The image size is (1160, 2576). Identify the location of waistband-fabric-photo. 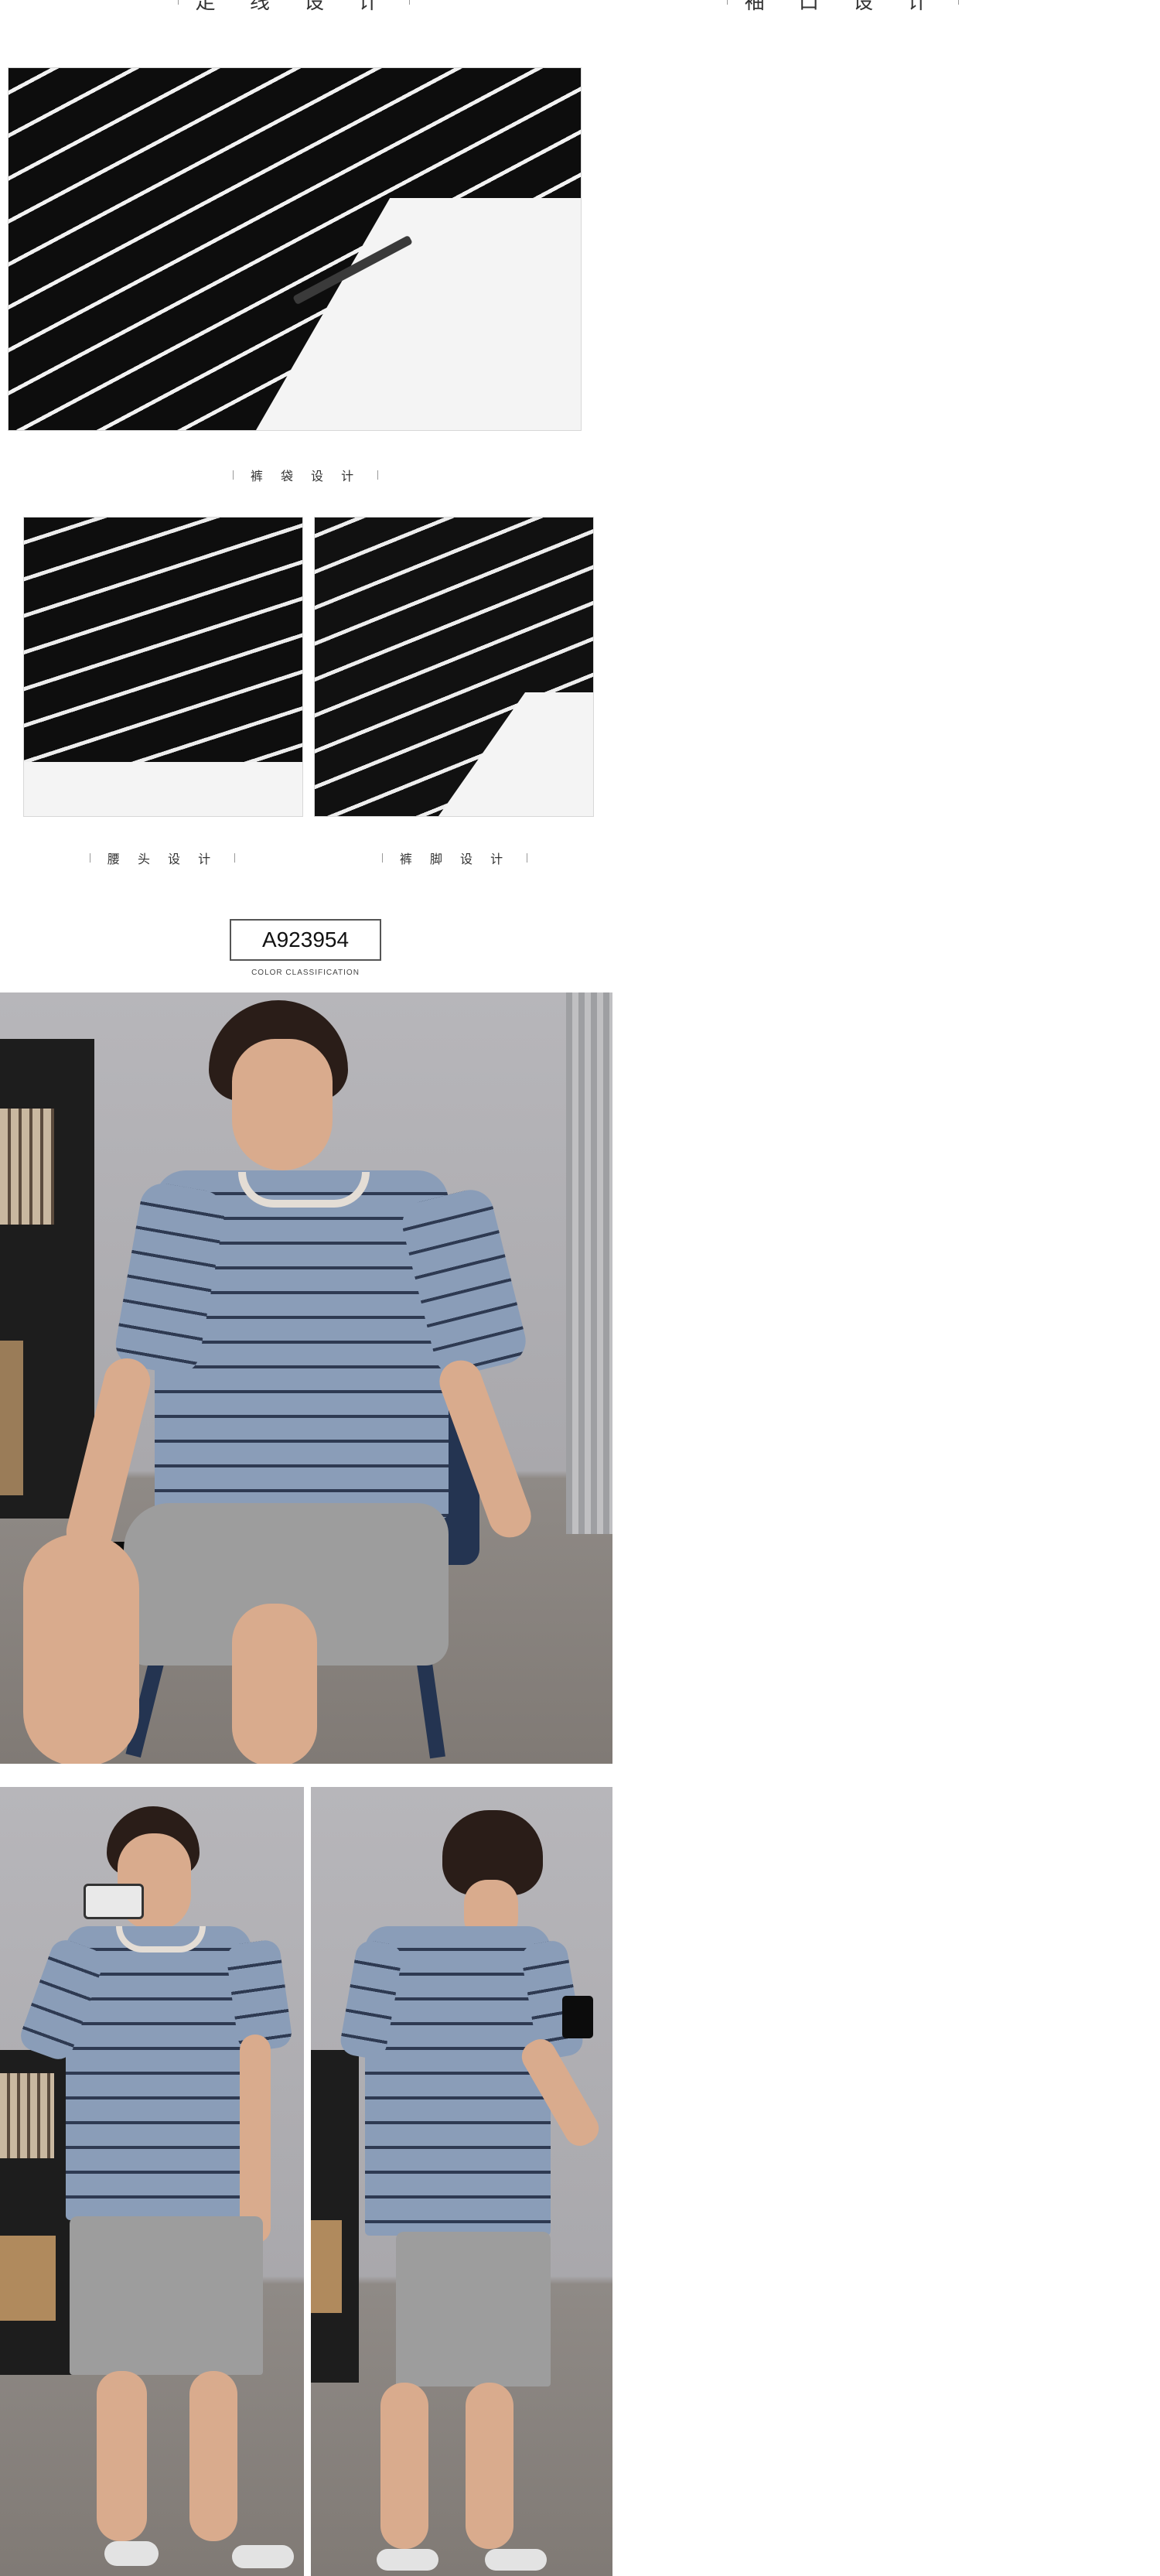
(163, 667).